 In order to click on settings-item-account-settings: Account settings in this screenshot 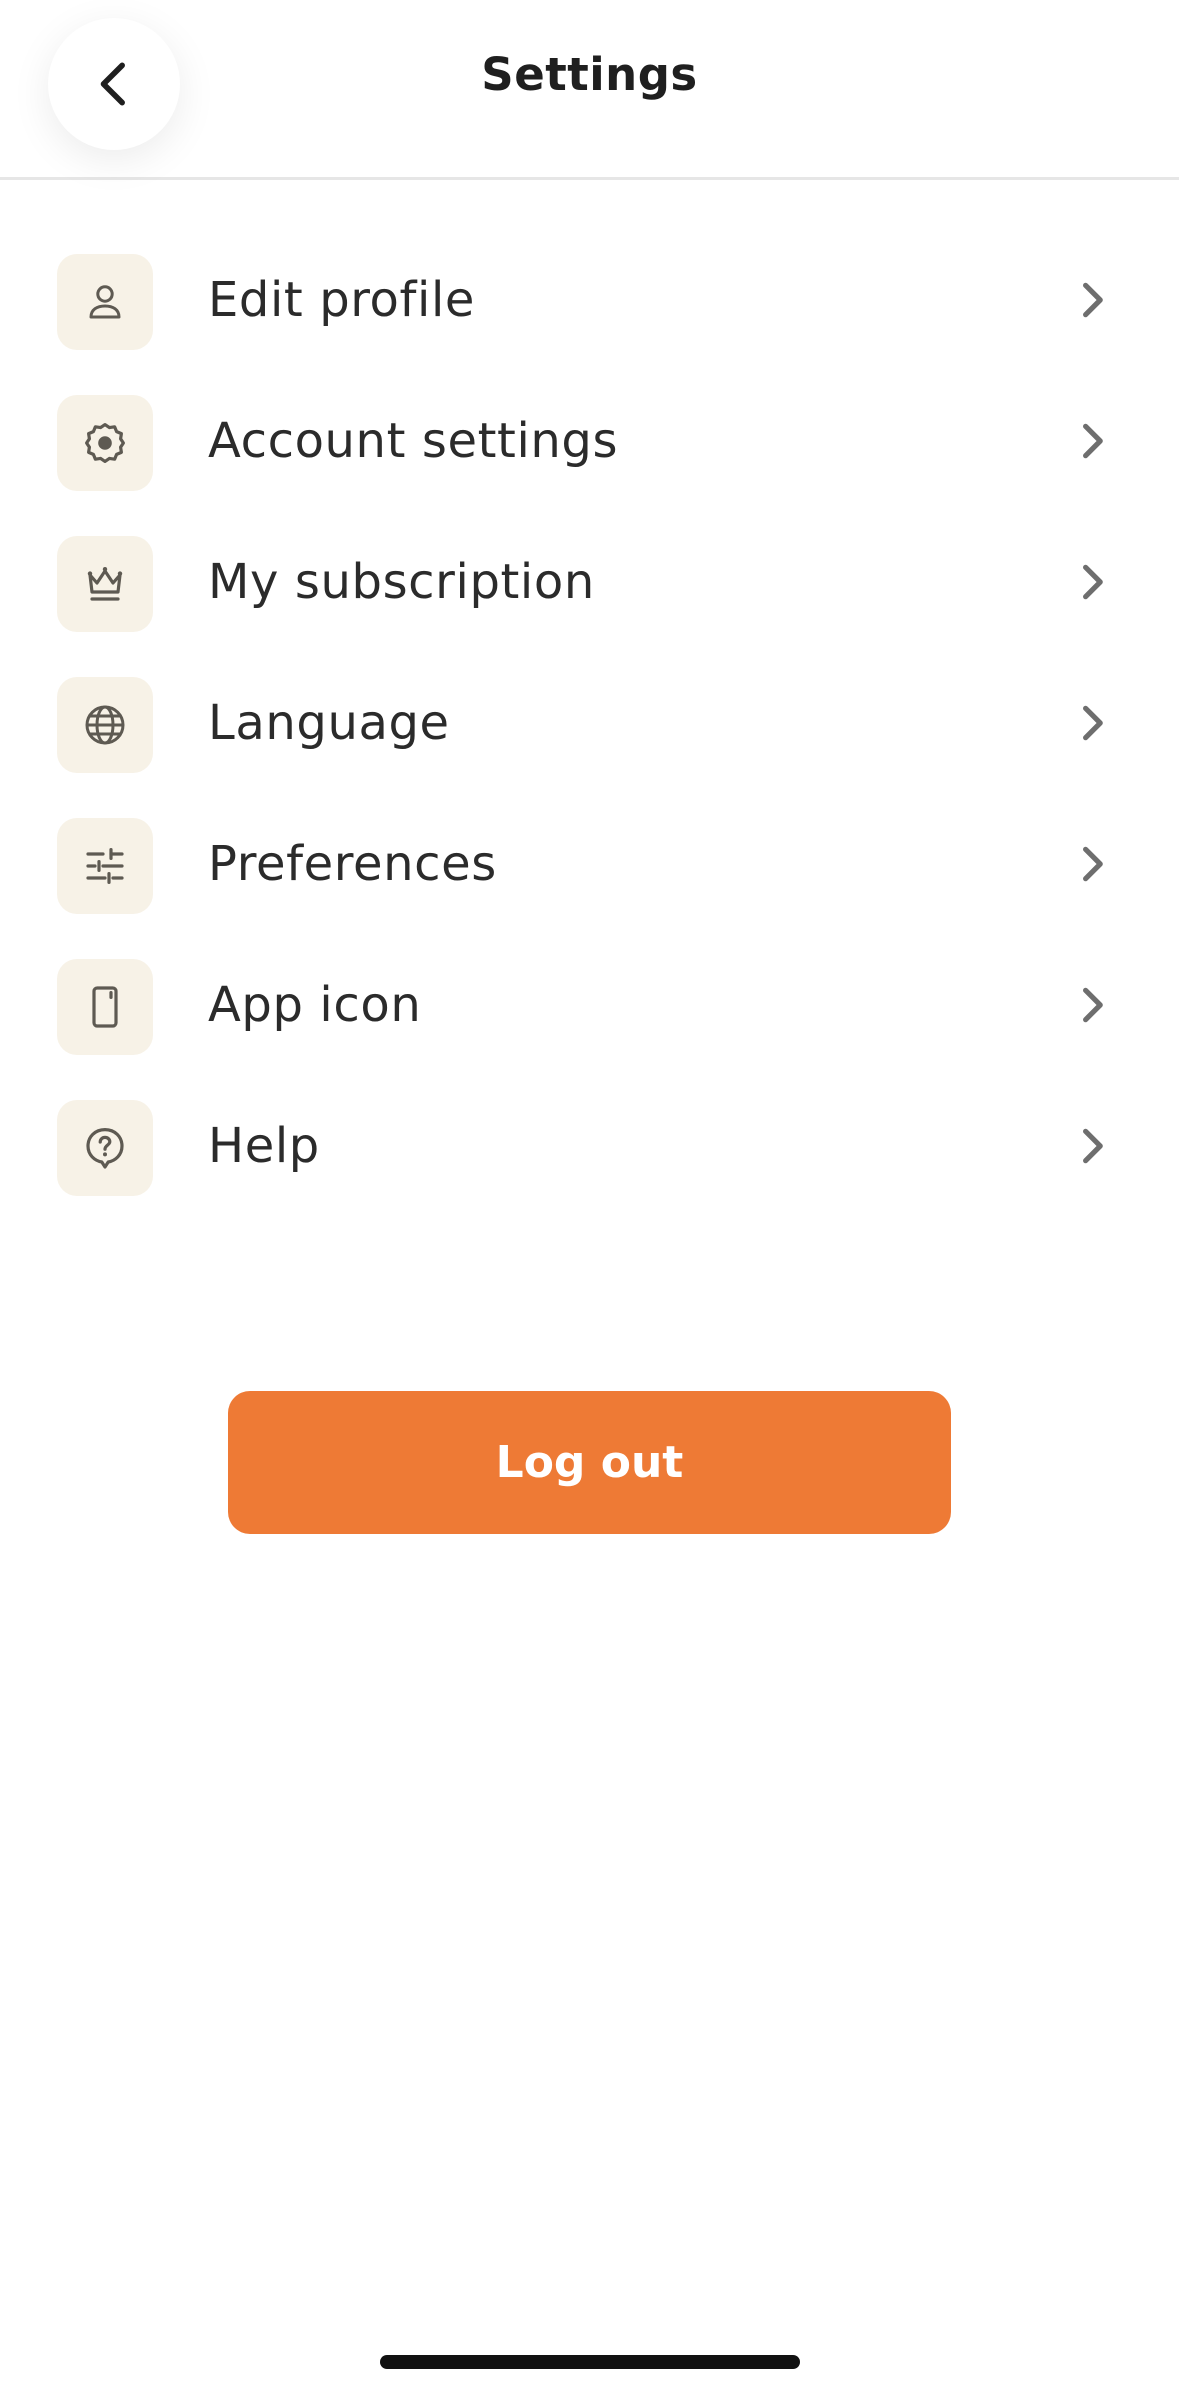, I will do `click(589, 451)`.